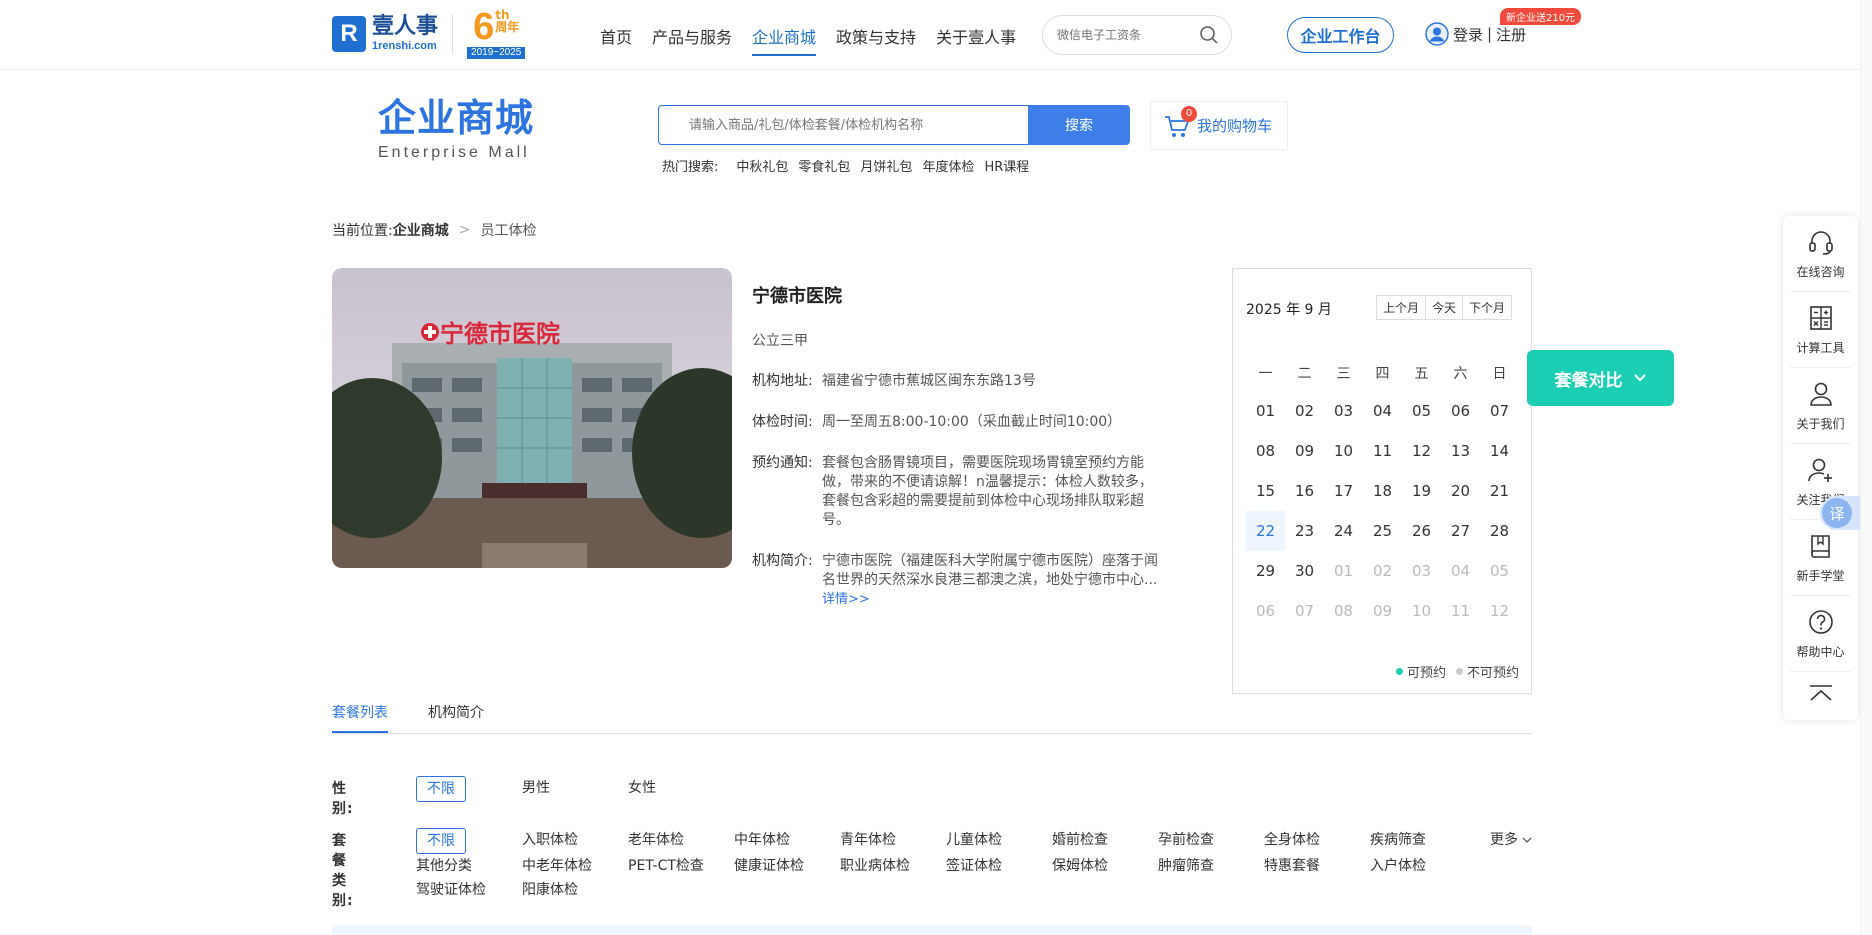 The image size is (1872, 935). Describe the element at coordinates (1265, 491) in the screenshot. I see `calendar-day: 15` at that location.